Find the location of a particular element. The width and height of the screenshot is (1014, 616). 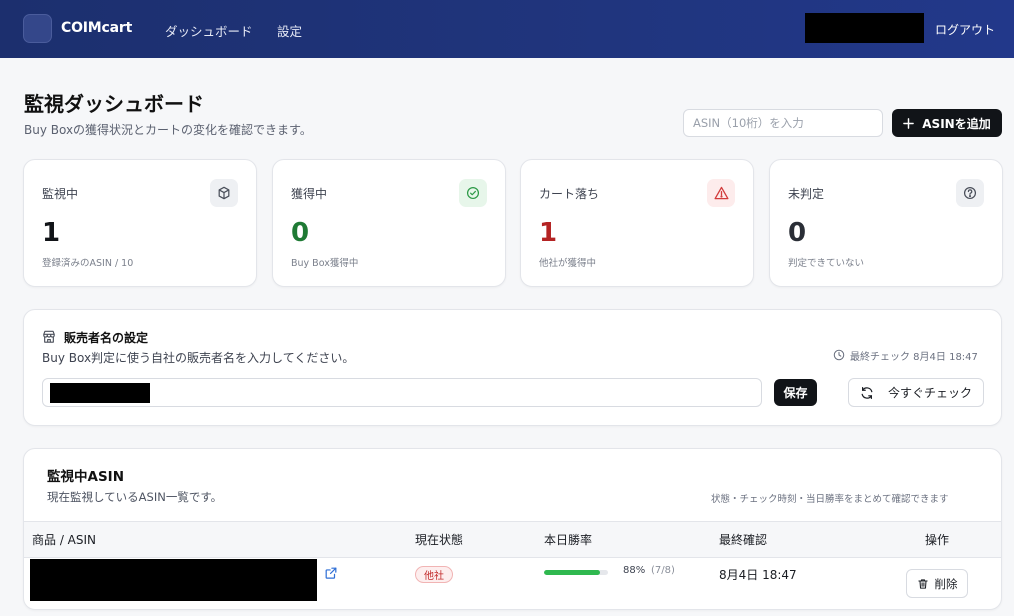

alert-triangle-icon is located at coordinates (721, 193).